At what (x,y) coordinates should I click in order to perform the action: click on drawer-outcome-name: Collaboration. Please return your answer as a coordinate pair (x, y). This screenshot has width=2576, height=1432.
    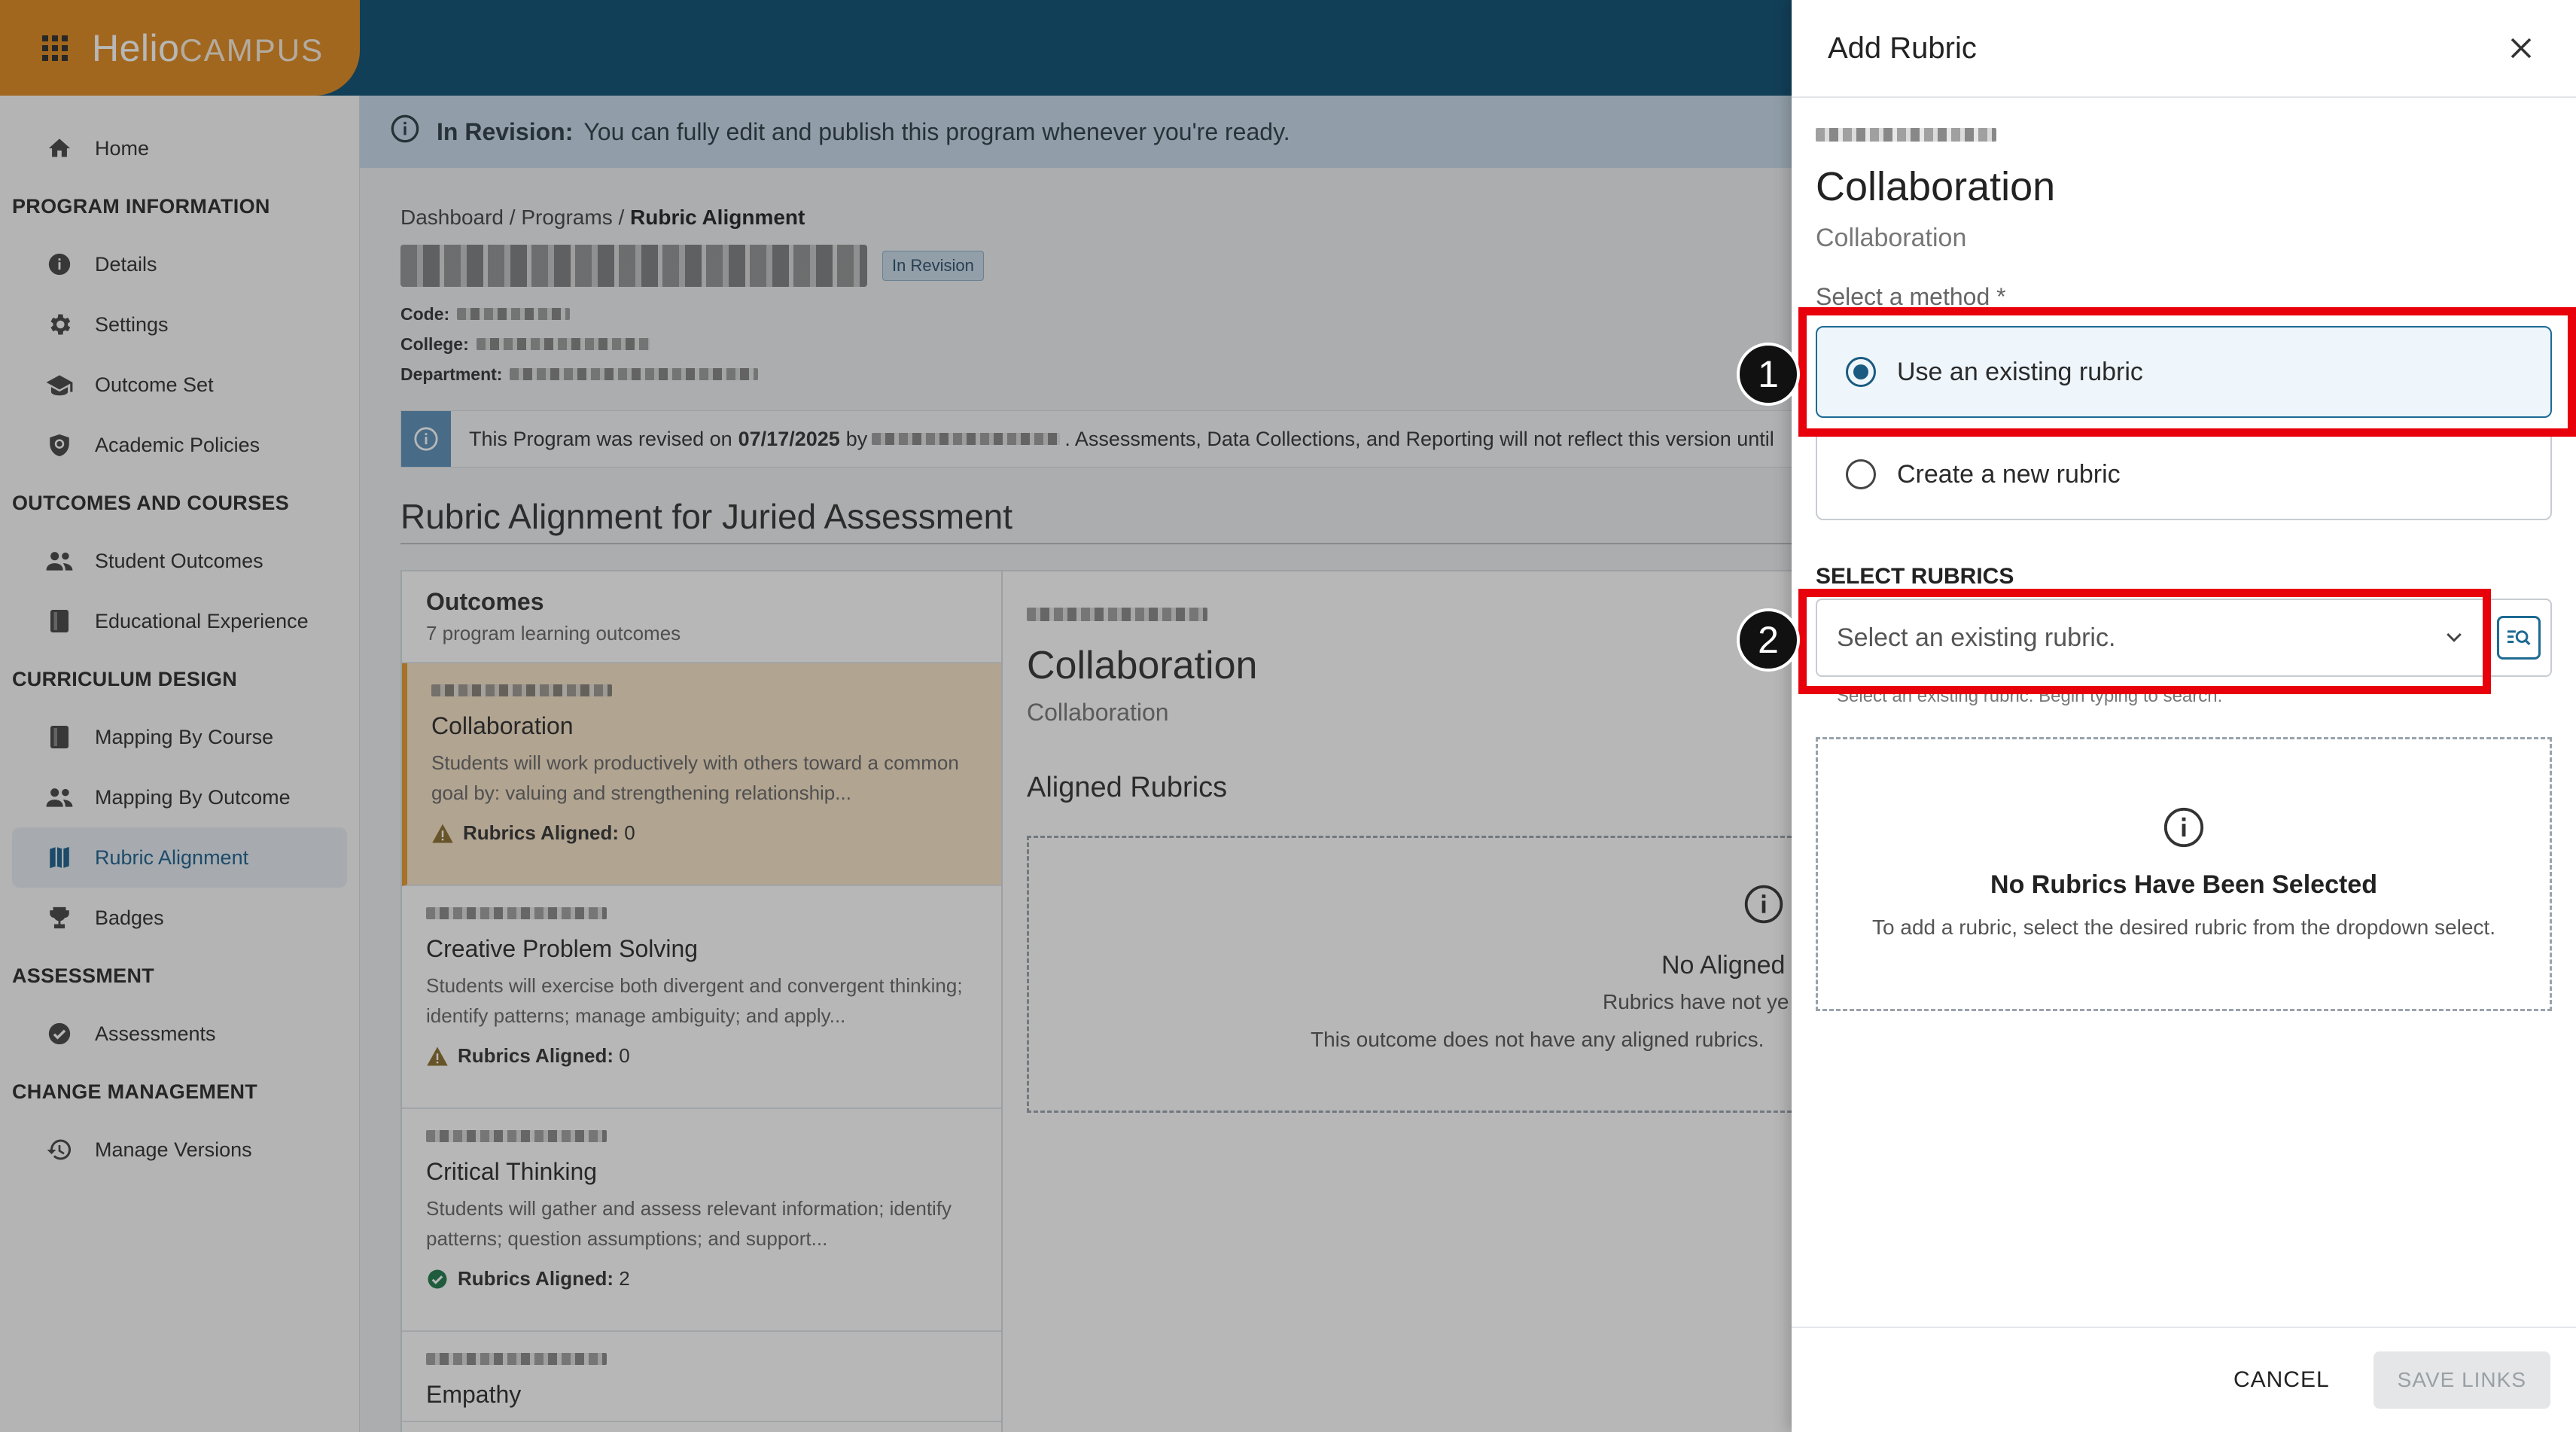
    Looking at the image, I should click on (1936, 186).